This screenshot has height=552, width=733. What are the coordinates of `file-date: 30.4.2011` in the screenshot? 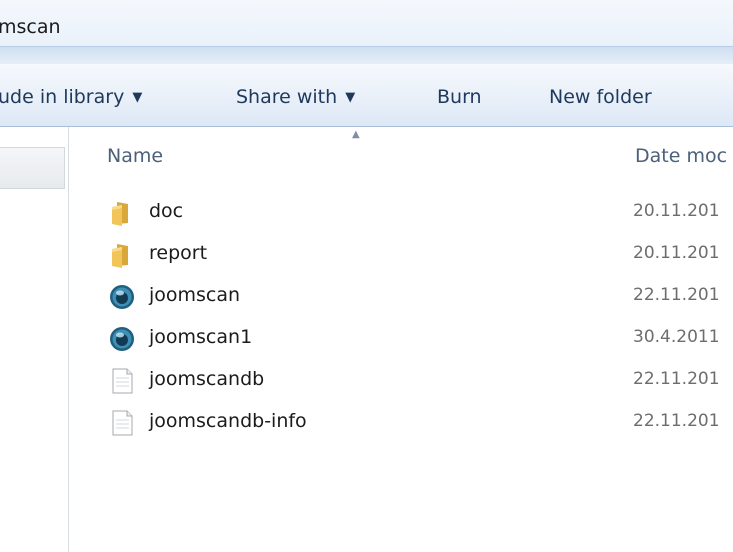 It's located at (676, 337).